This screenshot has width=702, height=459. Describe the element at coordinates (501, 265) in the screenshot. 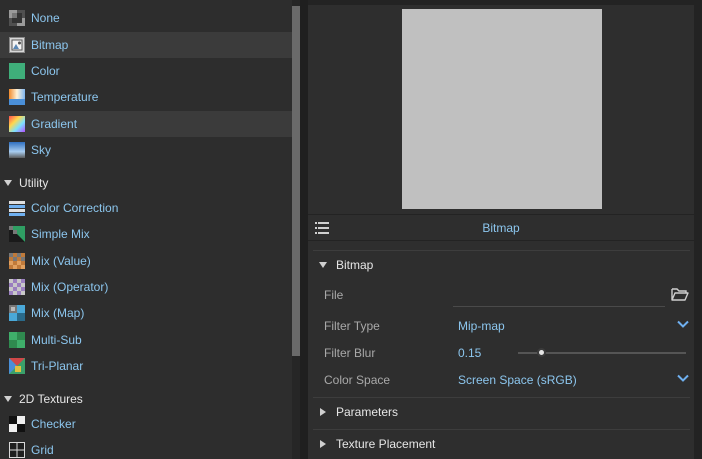

I see `section-header-bitmap: Bitmap` at that location.